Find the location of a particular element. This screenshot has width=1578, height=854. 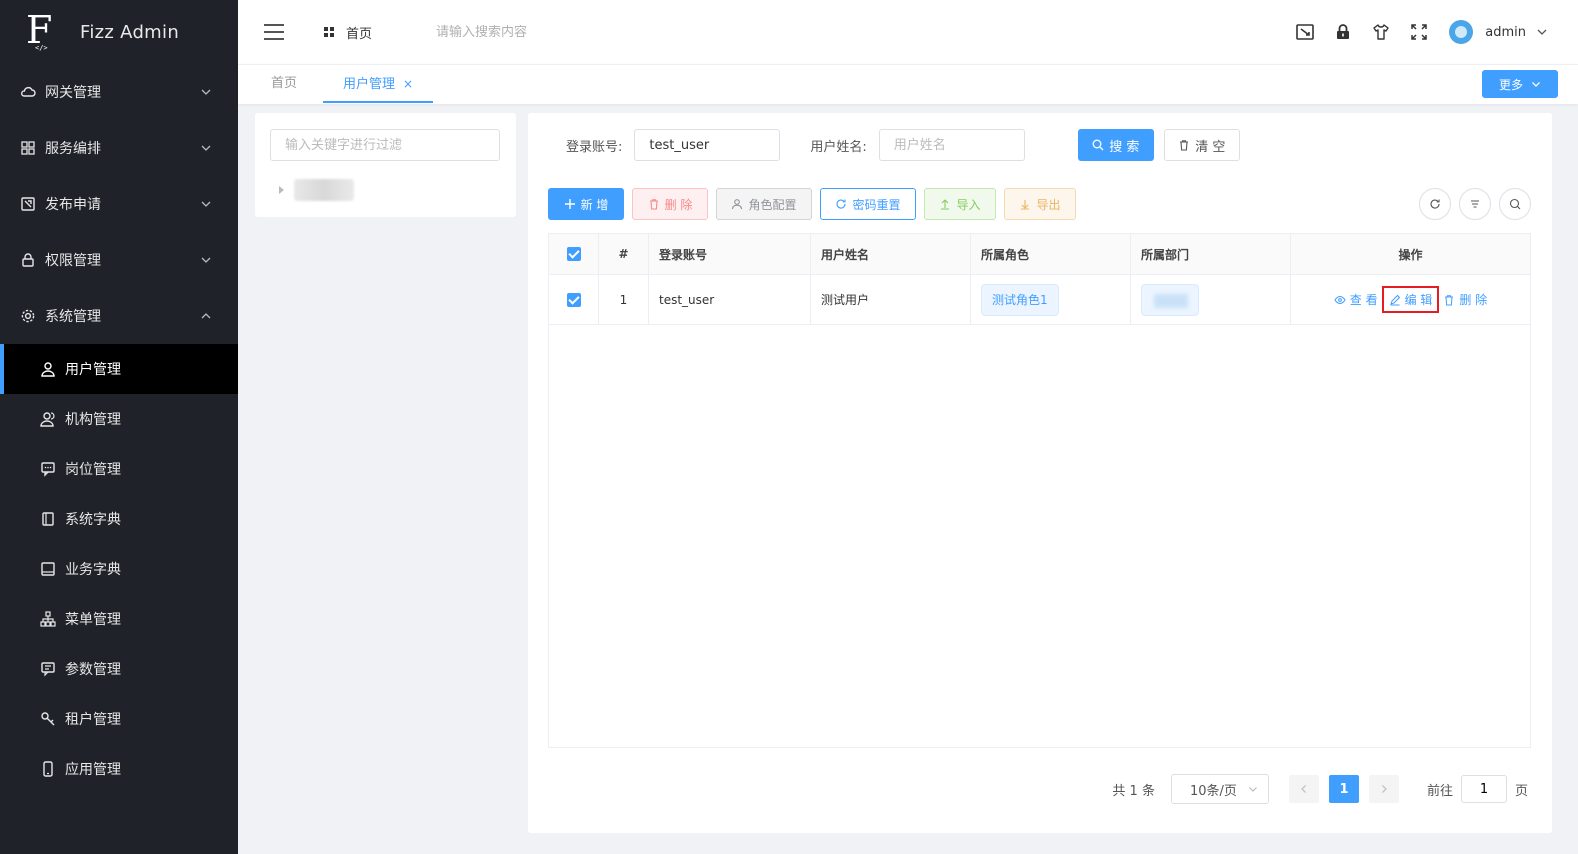

tree-node-label-blurred is located at coordinates (324, 190).